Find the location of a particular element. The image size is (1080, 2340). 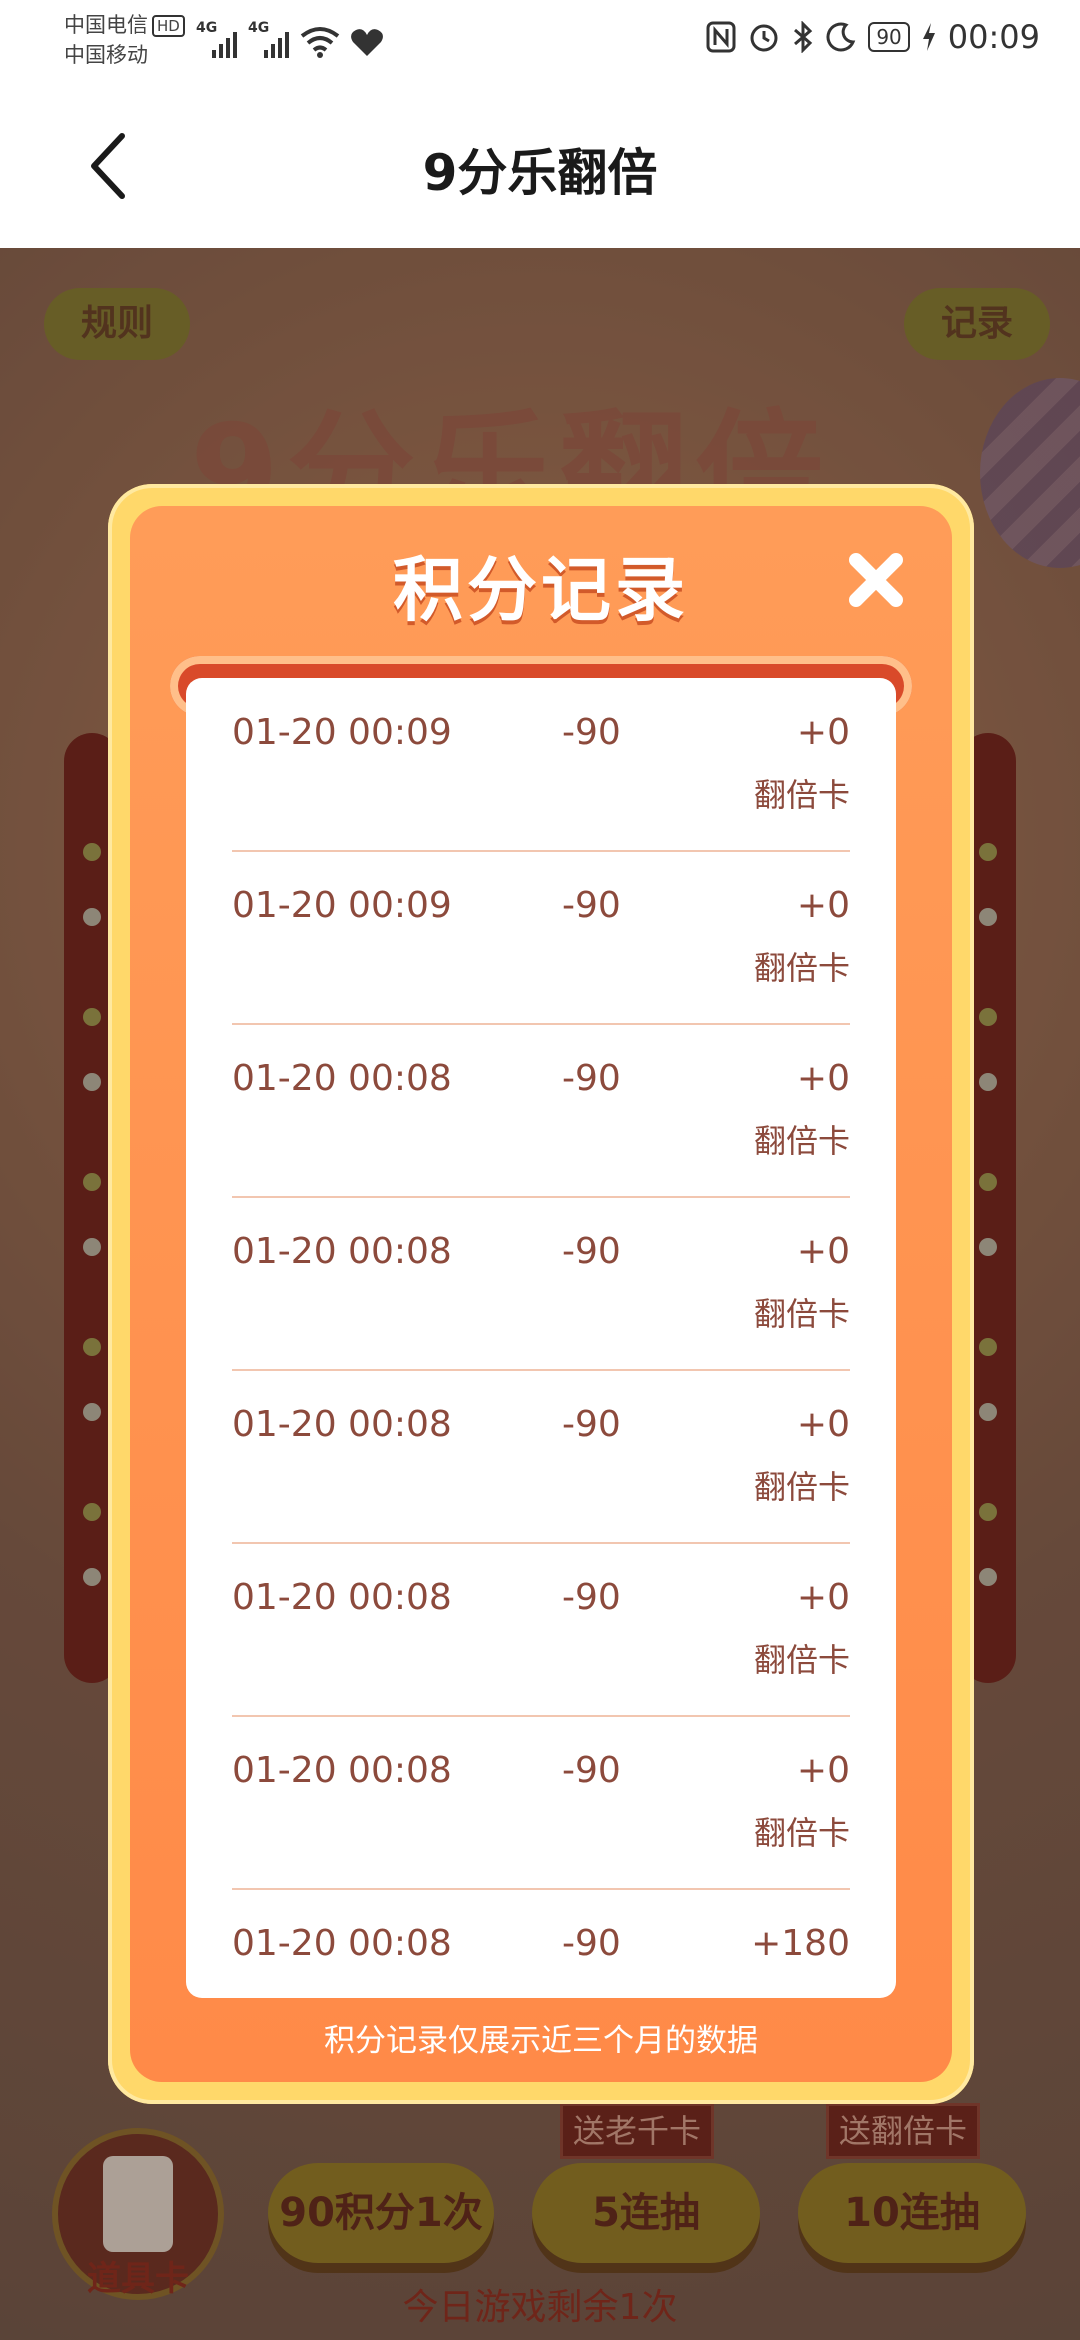

signal-group: 4G 4G is located at coordinates (290, 39).